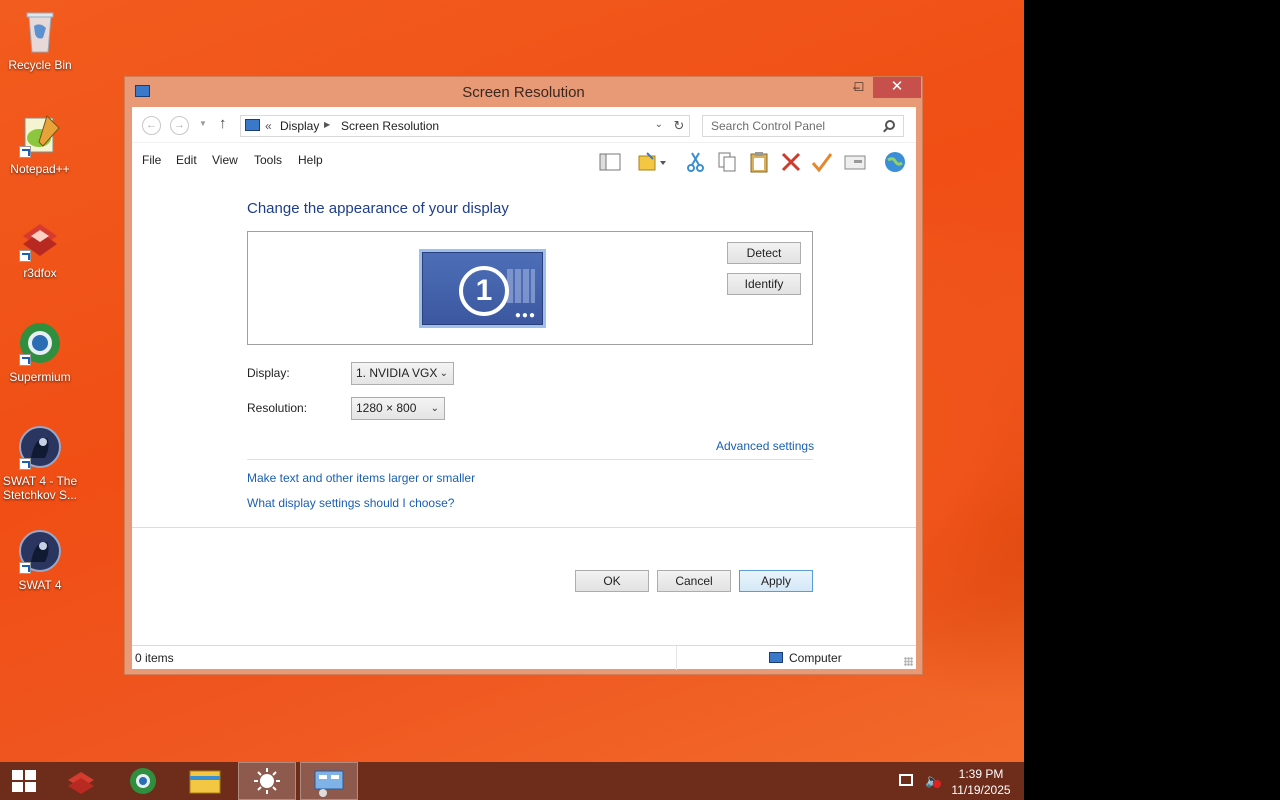  I want to click on back-button: ←, so click(151, 125).